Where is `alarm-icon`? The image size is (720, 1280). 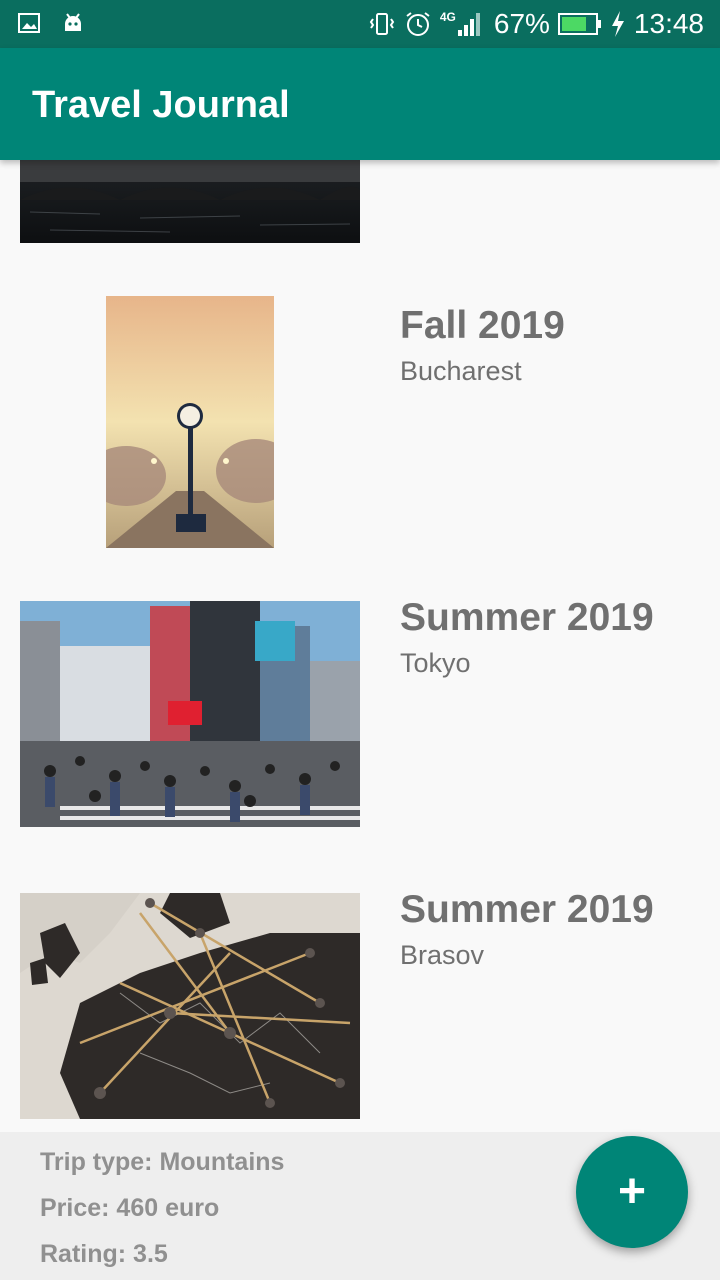 alarm-icon is located at coordinates (418, 24).